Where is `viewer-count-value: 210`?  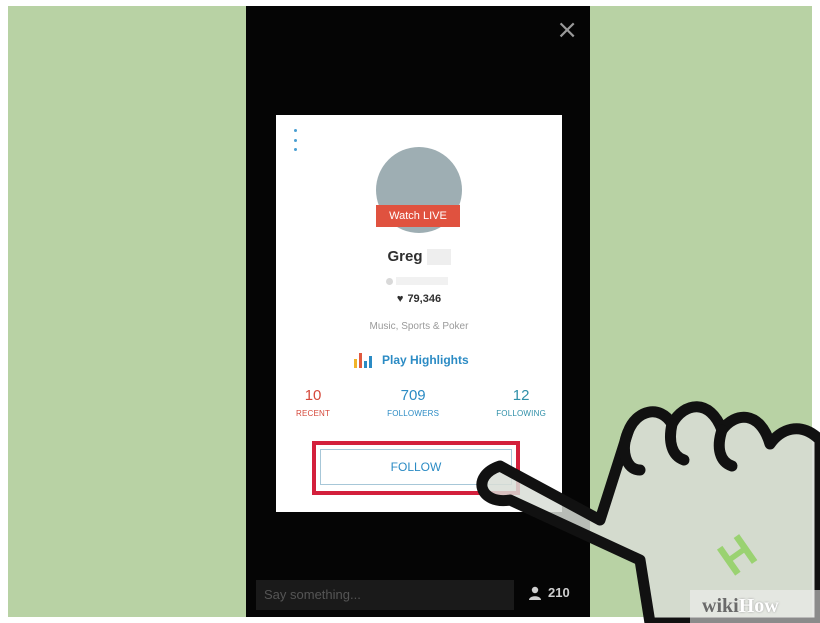
viewer-count-value: 210 is located at coordinates (559, 592).